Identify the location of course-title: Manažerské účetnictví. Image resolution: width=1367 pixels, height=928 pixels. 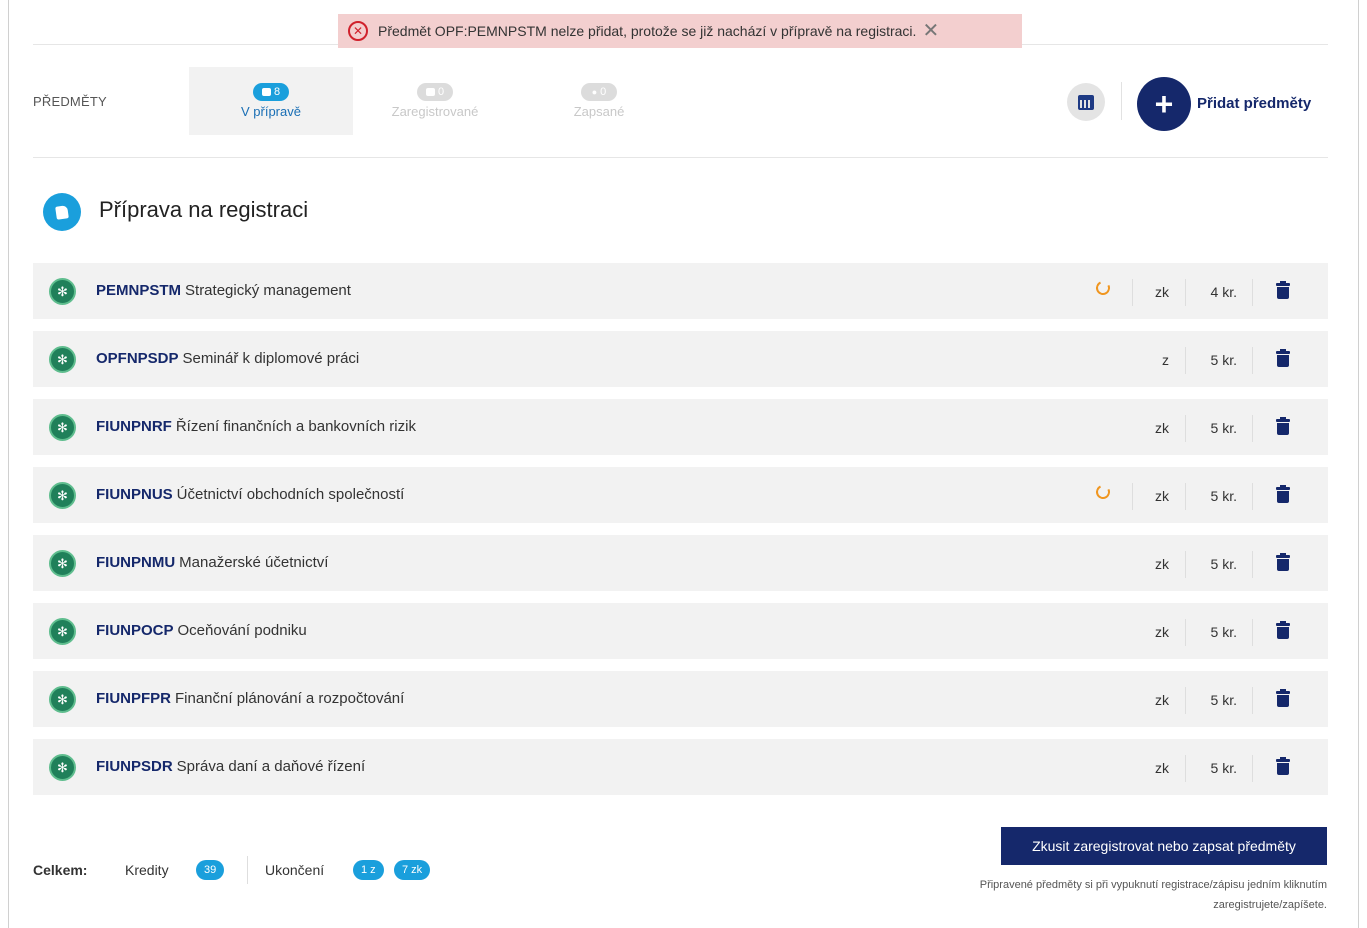
(254, 562).